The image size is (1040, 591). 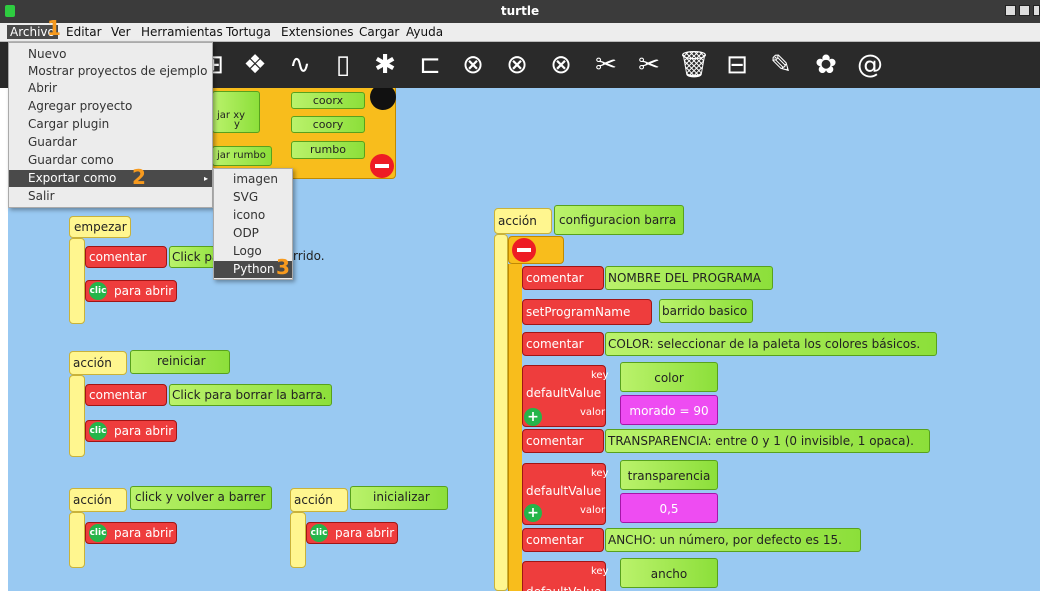 I want to click on menu-item-exportar-como: Exportar como ▸, so click(x=110, y=178).